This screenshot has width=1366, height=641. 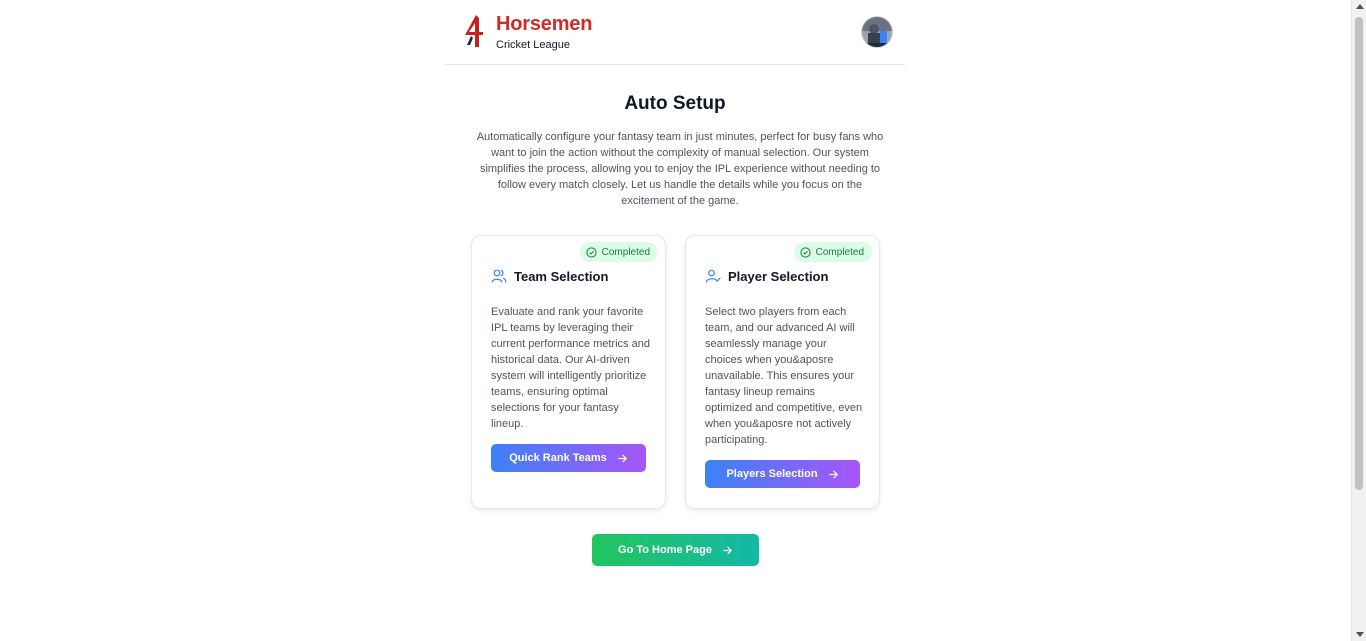 I want to click on quick-rank-teams-button: Quick Rank Teams, so click(x=568, y=458).